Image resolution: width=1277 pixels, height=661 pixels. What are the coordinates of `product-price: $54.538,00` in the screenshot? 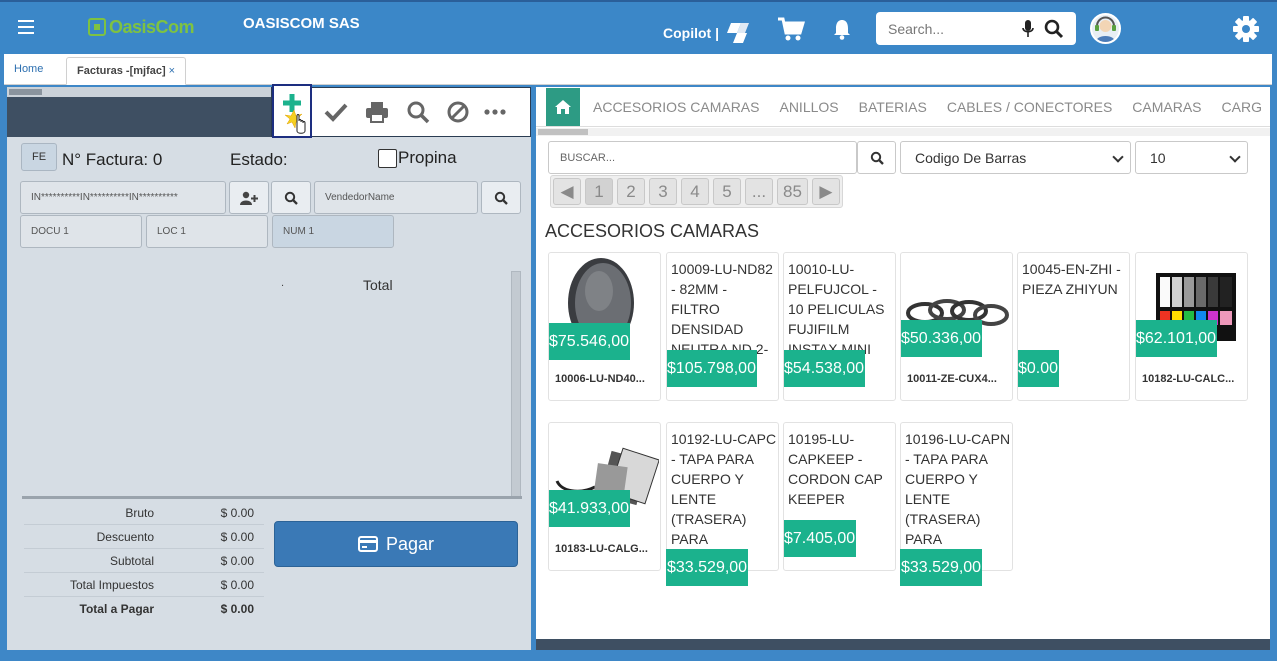 It's located at (825, 368).